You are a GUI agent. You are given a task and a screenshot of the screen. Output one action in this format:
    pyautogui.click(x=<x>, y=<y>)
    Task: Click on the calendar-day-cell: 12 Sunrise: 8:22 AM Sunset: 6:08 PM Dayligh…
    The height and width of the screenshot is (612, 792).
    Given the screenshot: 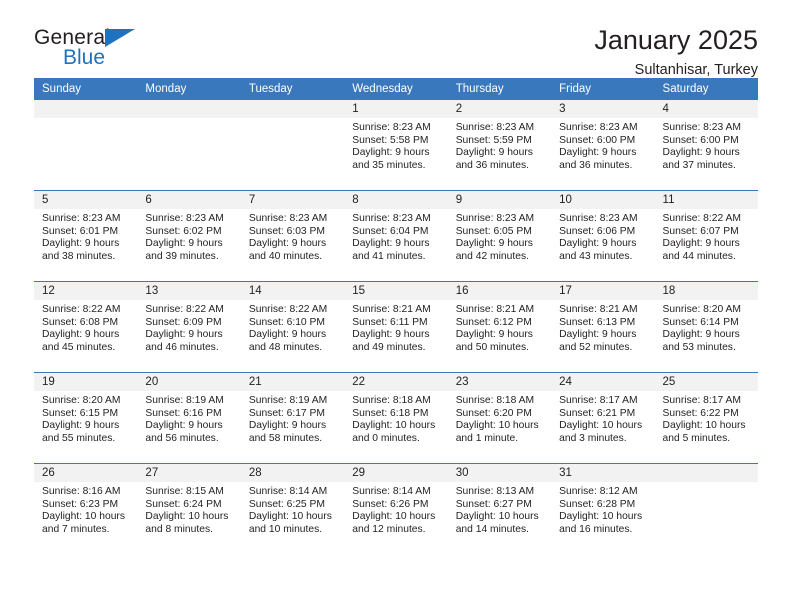 What is the action you would take?
    pyautogui.click(x=86, y=327)
    